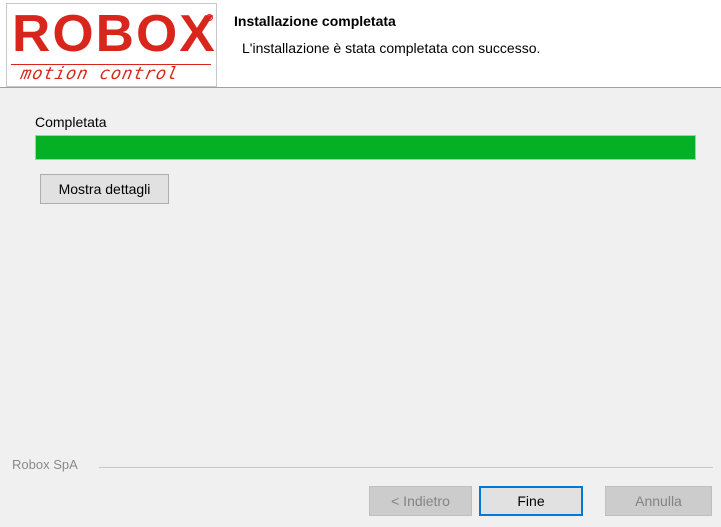 The height and width of the screenshot is (527, 721). Describe the element at coordinates (420, 501) in the screenshot. I see `back-button: < Indietro` at that location.